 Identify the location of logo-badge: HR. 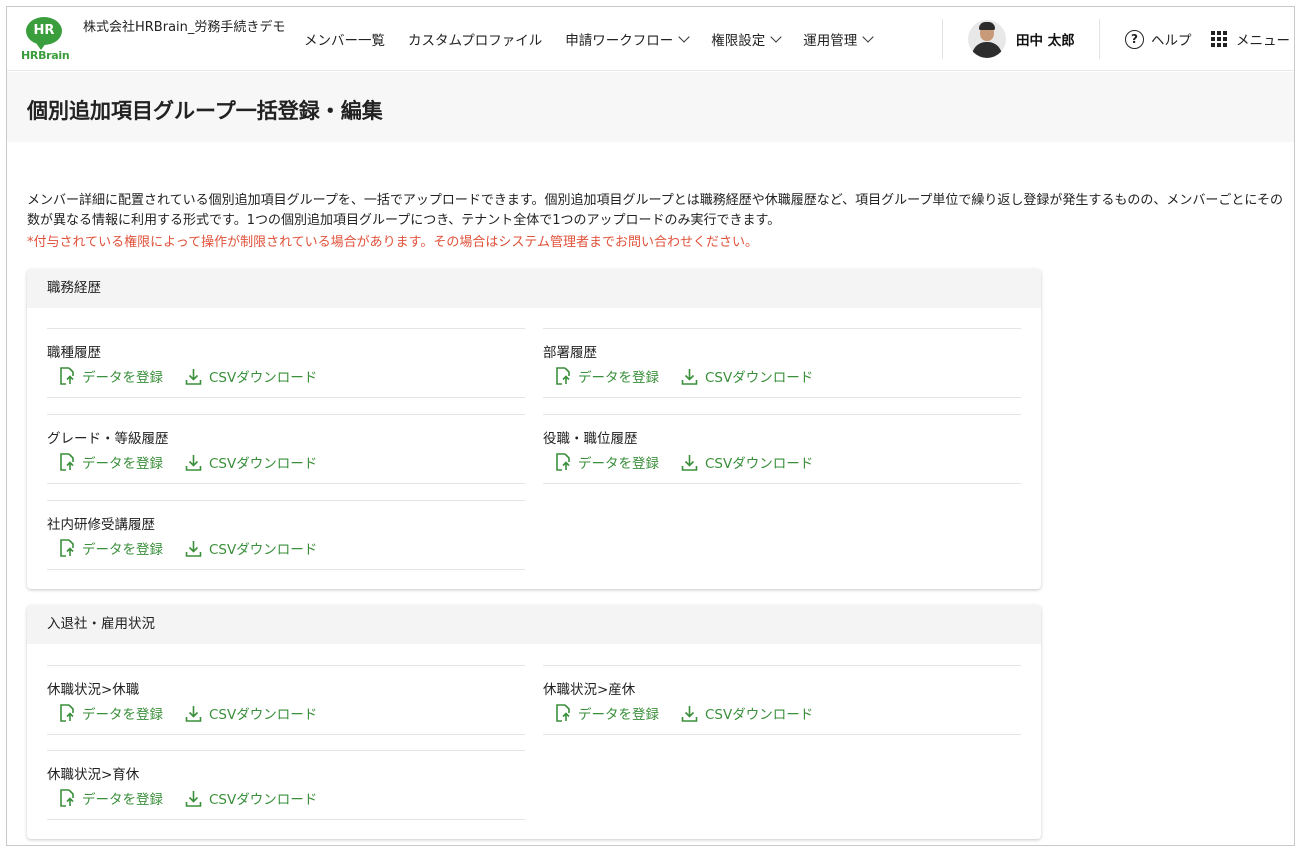
(44, 33).